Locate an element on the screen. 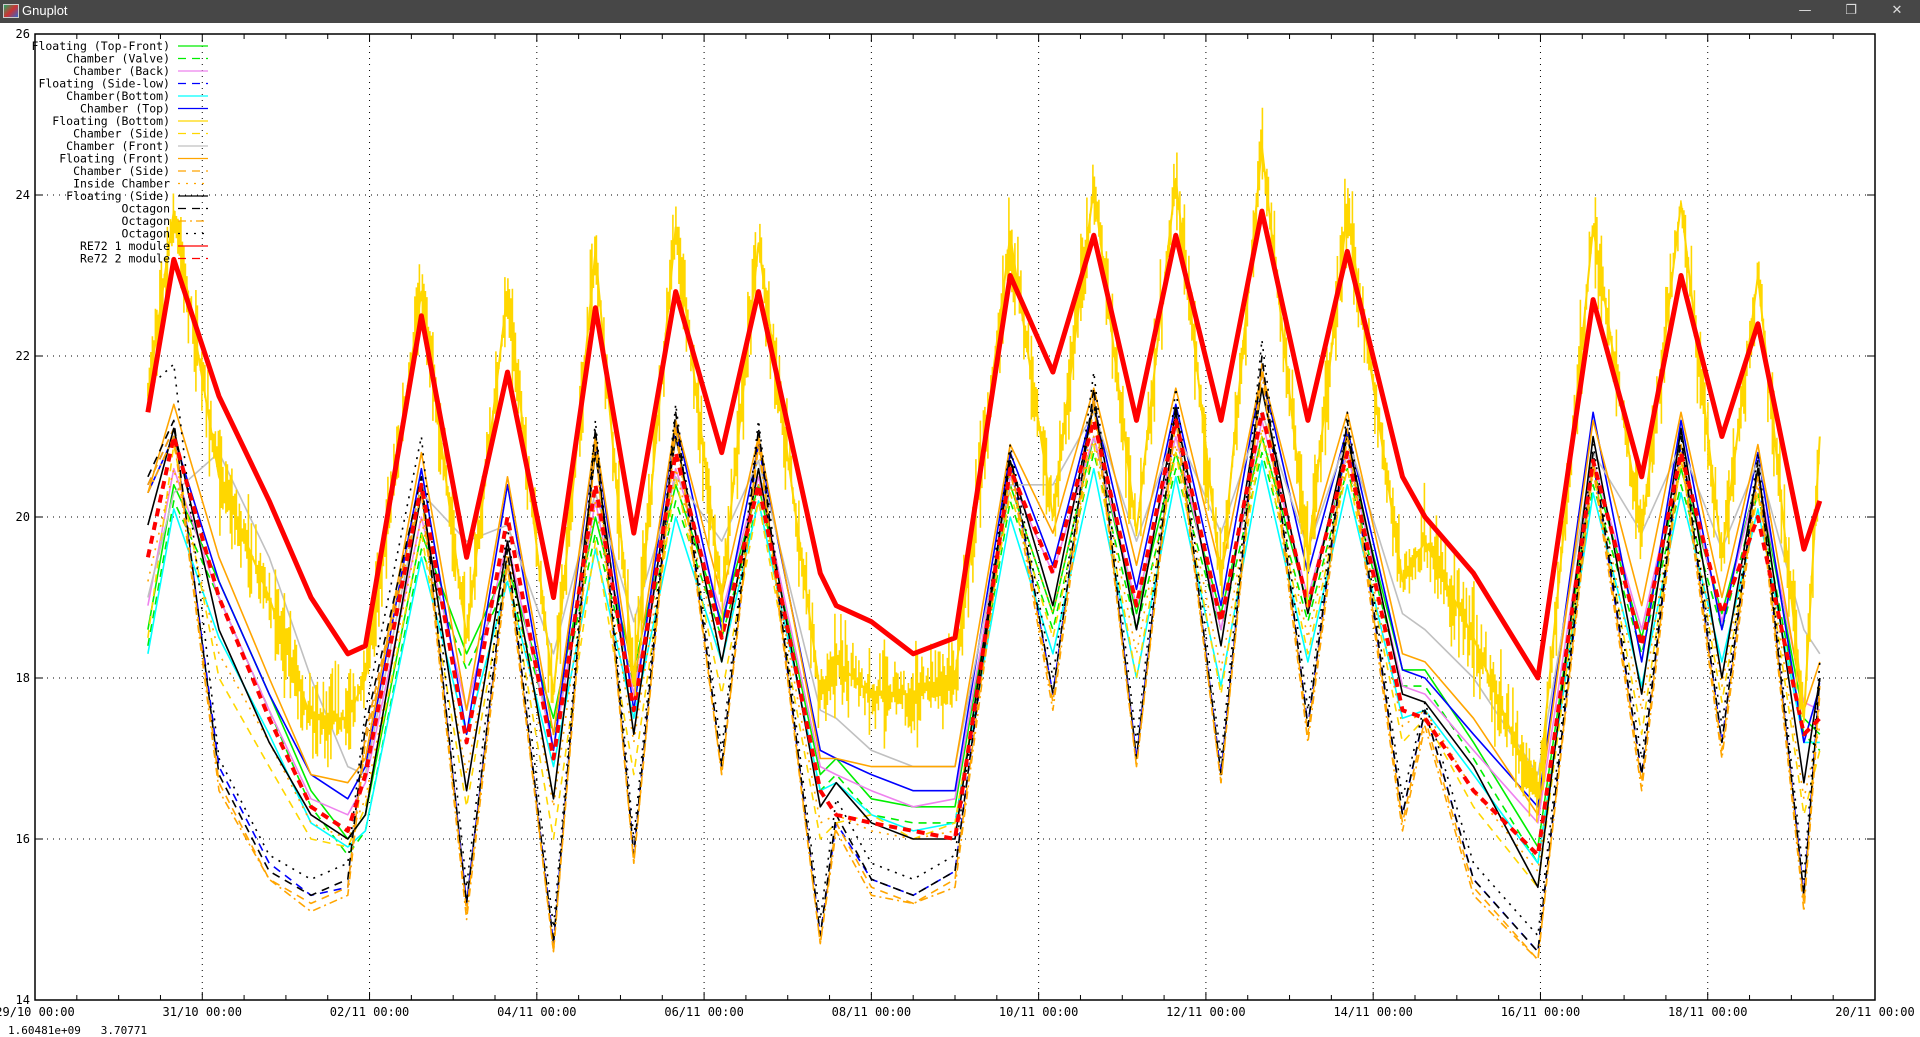 This screenshot has width=1920, height=1037. x-tick-label: 04/11 00:00 is located at coordinates (536, 1012).